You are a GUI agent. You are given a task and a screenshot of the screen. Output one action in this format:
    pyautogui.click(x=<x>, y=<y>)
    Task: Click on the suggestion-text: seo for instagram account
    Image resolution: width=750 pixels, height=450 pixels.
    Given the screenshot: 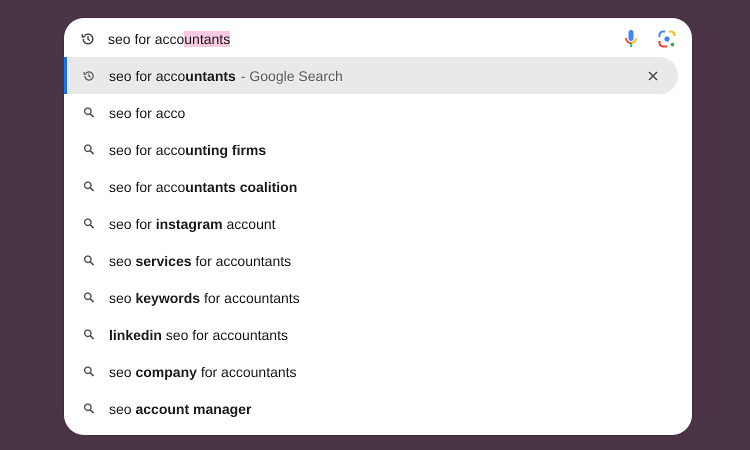 What is the action you would take?
    pyautogui.click(x=192, y=224)
    